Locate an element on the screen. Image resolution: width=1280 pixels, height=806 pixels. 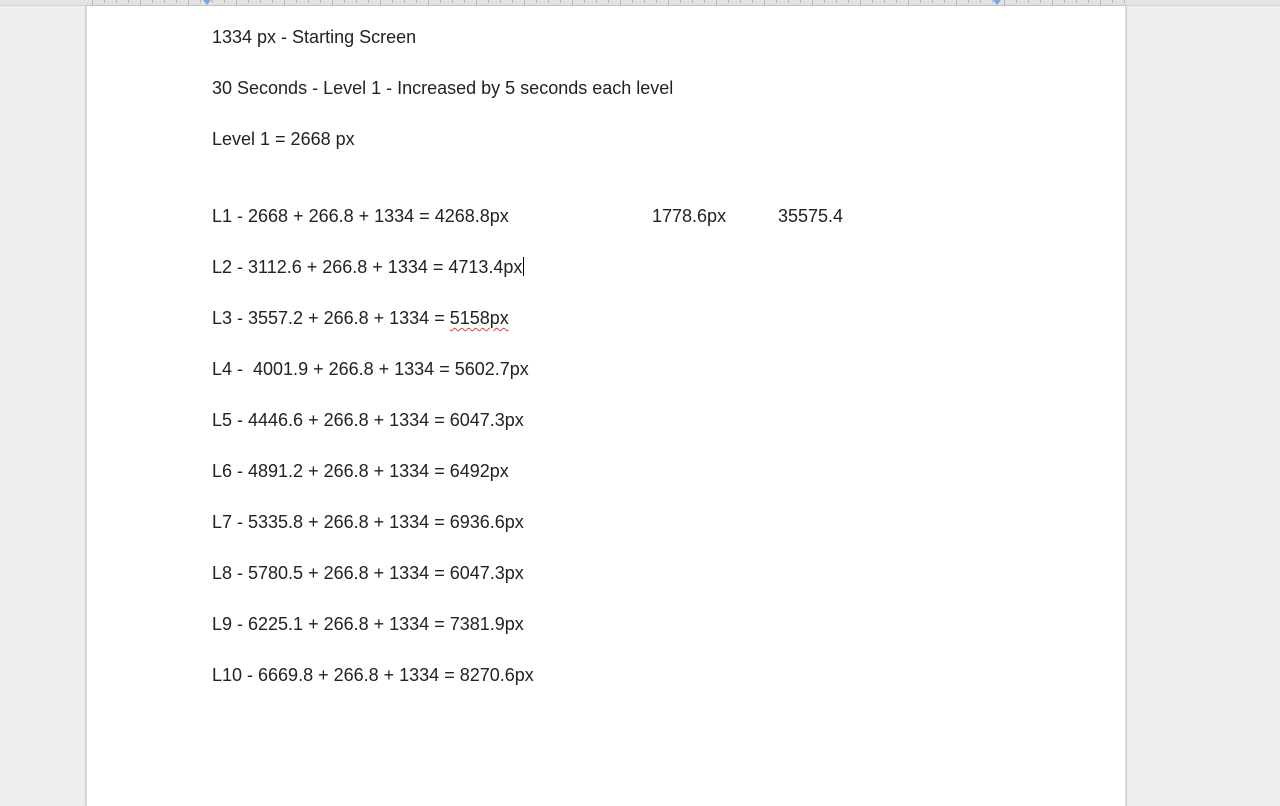
doc-line-l8: L8 - 5780.5 + 266.8 + 1334 = 6047.3px is located at coordinates (368, 573).